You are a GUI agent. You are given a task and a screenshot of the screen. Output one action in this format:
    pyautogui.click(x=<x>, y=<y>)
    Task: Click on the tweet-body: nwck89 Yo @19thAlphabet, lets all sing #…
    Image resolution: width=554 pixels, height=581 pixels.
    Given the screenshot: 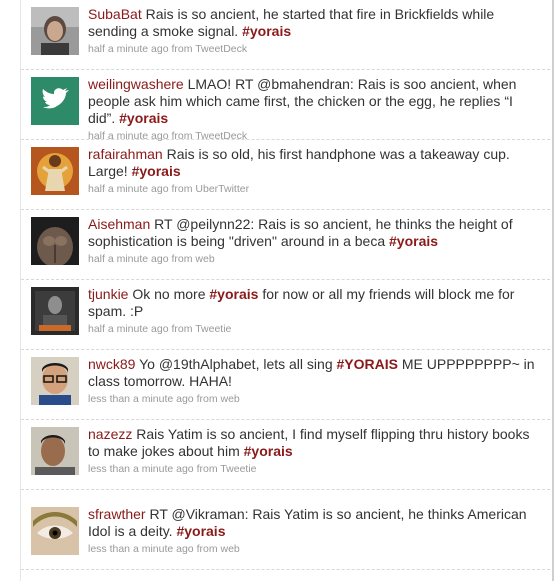 What is the action you would take?
    pyautogui.click(x=312, y=381)
    